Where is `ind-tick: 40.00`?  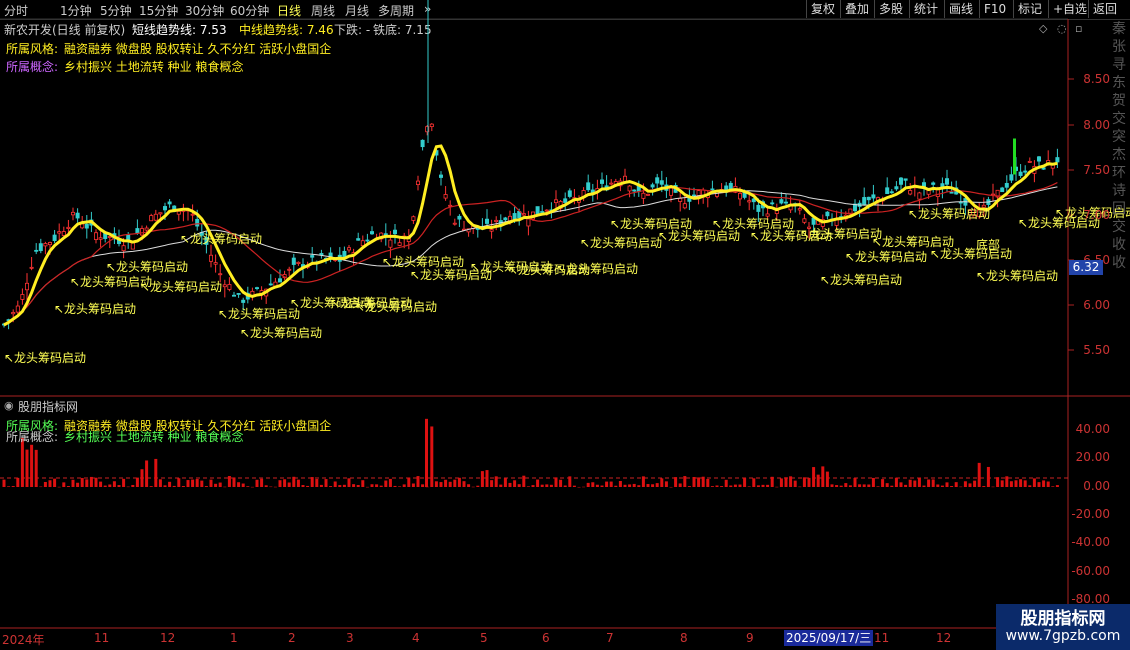
ind-tick: 40.00 is located at coordinates (1092, 429).